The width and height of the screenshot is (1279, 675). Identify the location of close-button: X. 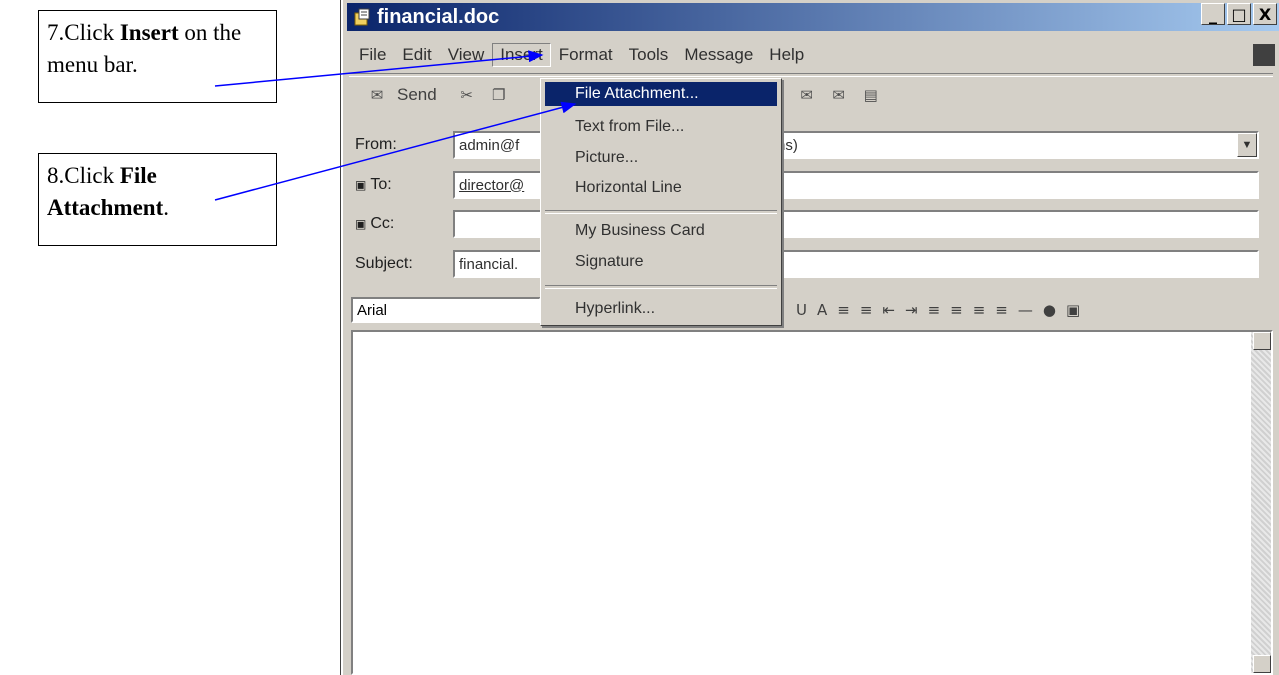
(1265, 14).